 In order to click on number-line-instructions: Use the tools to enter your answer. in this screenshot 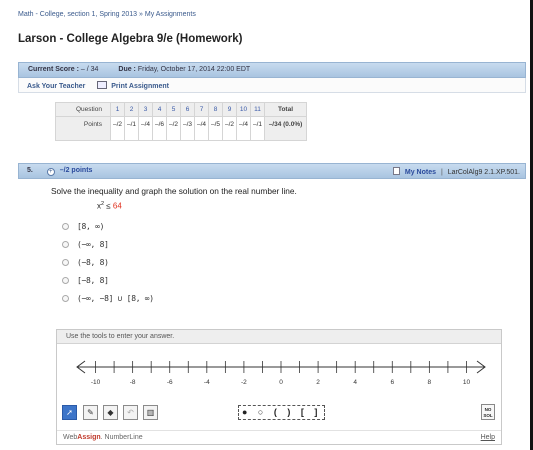, I will do `click(279, 337)`.